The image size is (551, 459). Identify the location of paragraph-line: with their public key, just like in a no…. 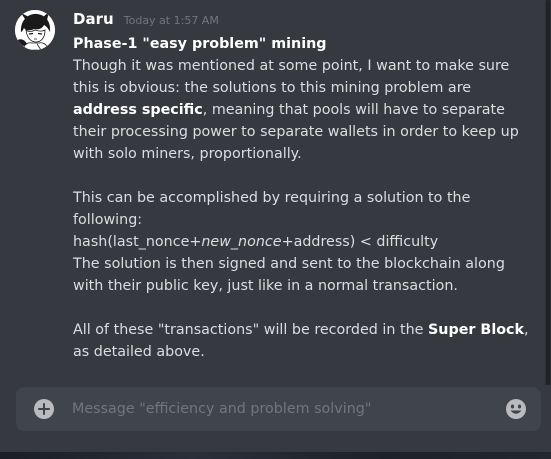
(265, 286).